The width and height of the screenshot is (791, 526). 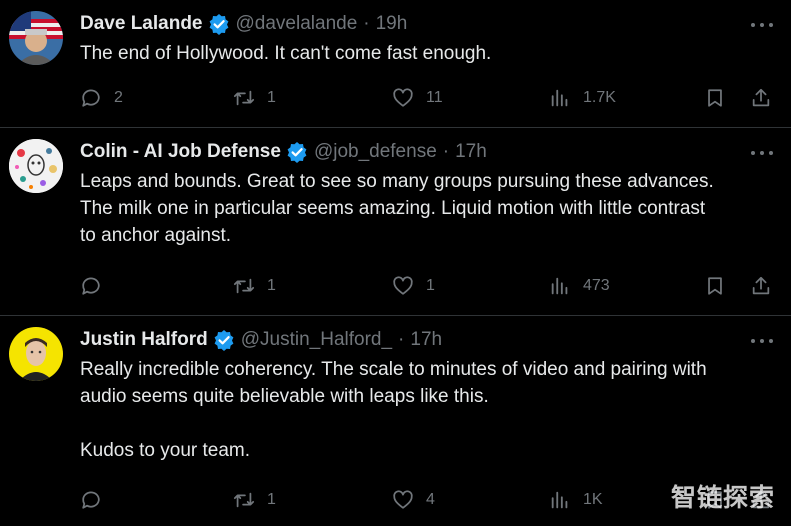 What do you see at coordinates (392, 24) in the screenshot?
I see `timestamp: 19h` at bounding box center [392, 24].